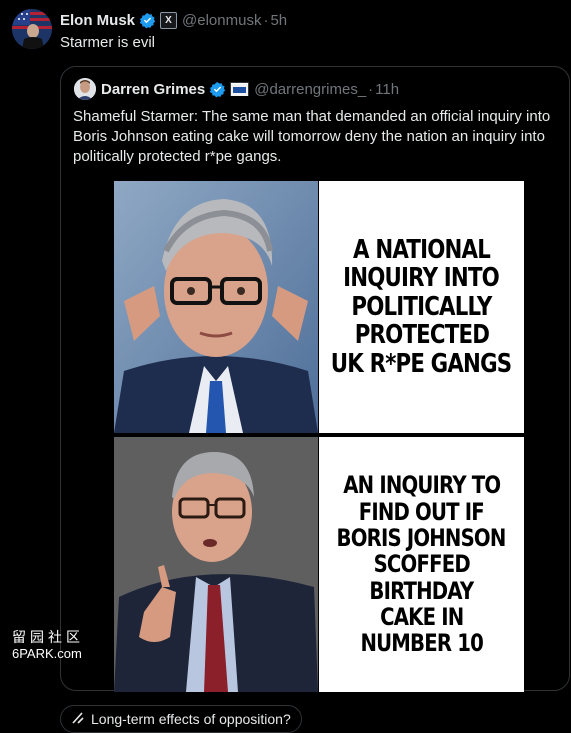 Image resolution: width=571 pixels, height=733 pixels. I want to click on top-caption-line: UK R*PE GANGS, so click(421, 363).